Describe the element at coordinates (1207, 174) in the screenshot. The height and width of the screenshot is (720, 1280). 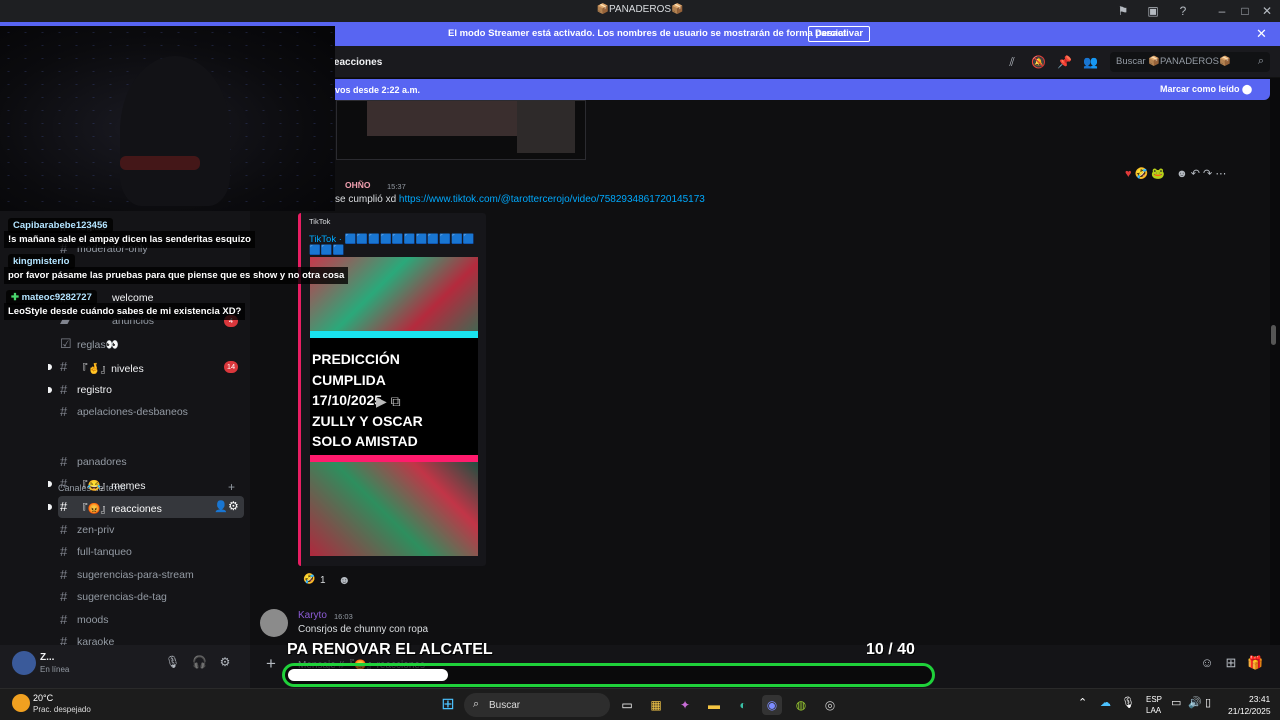
I see `forward-icon: ↷` at that location.